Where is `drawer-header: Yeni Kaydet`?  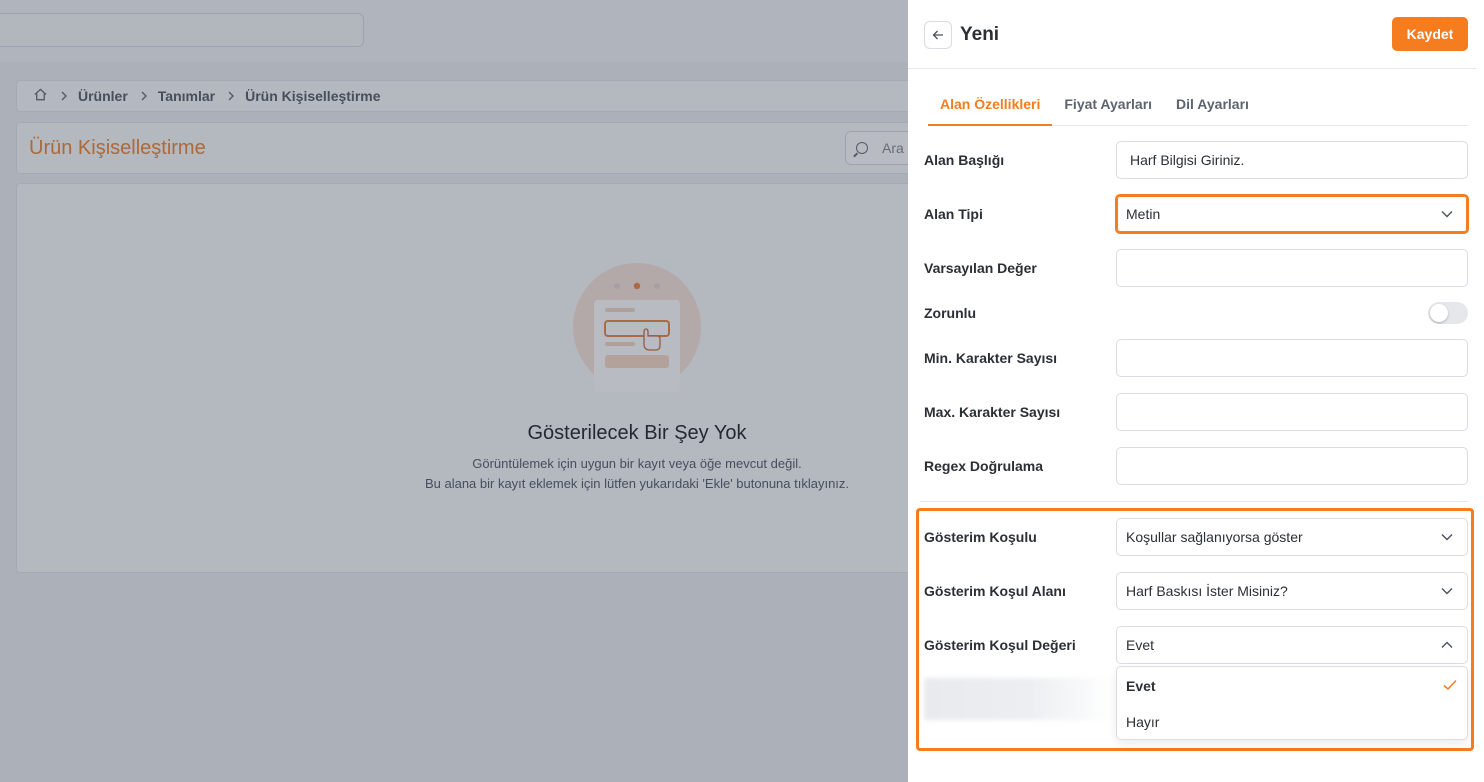
drawer-header: Yeni Kaydet is located at coordinates (1192, 34).